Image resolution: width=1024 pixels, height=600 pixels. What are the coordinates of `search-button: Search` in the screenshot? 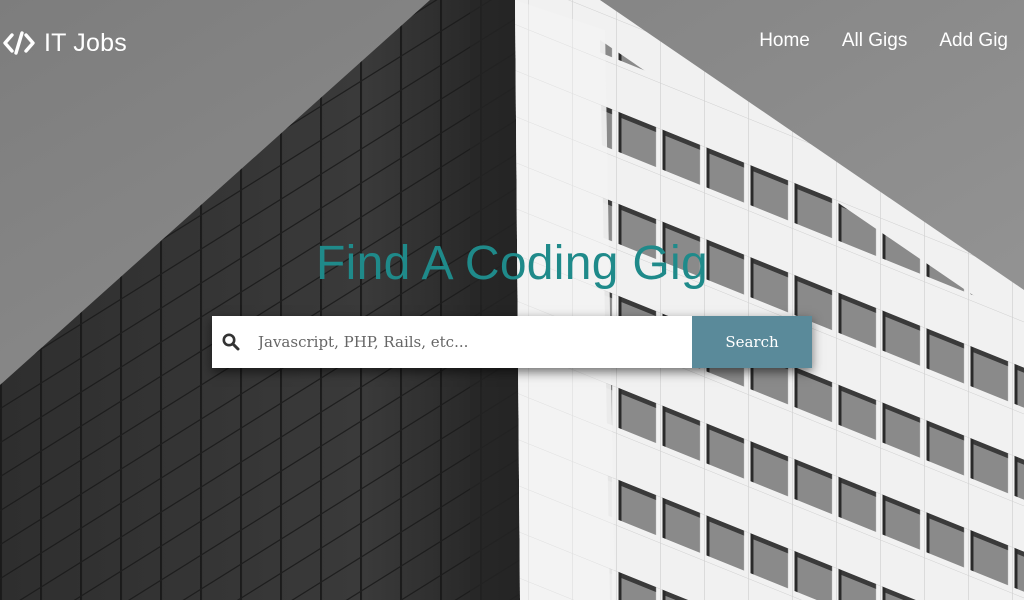 It's located at (752, 342).